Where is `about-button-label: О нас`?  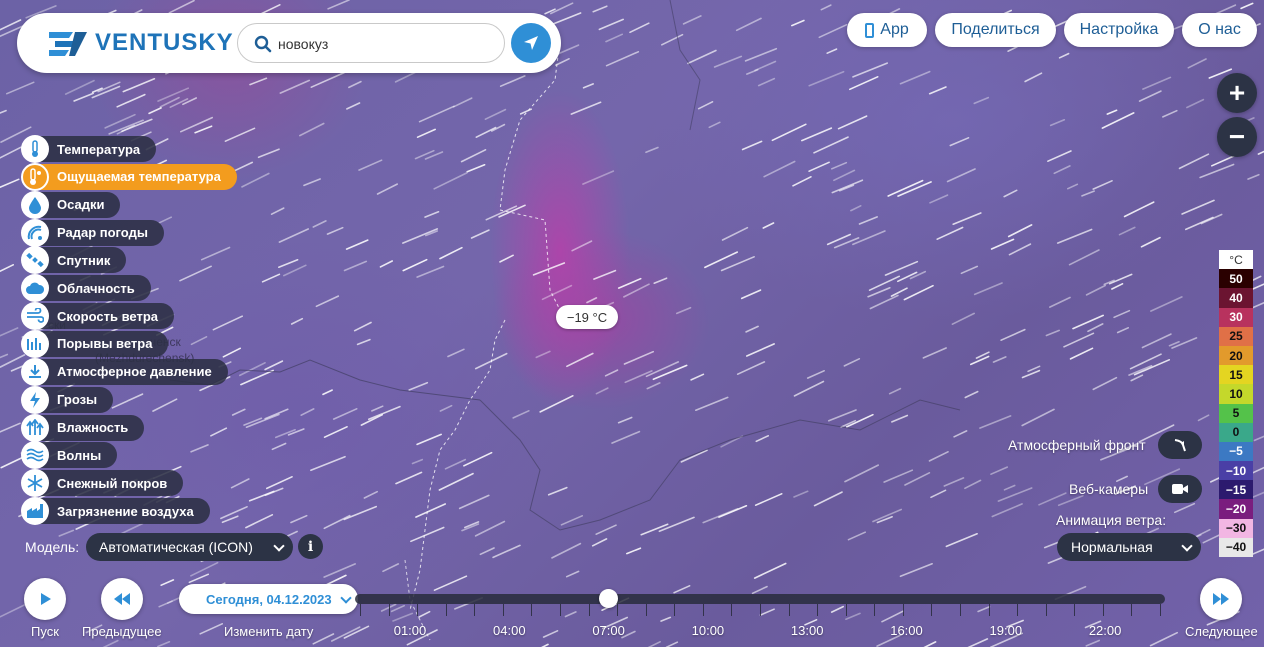 about-button-label: О нас is located at coordinates (1219, 29).